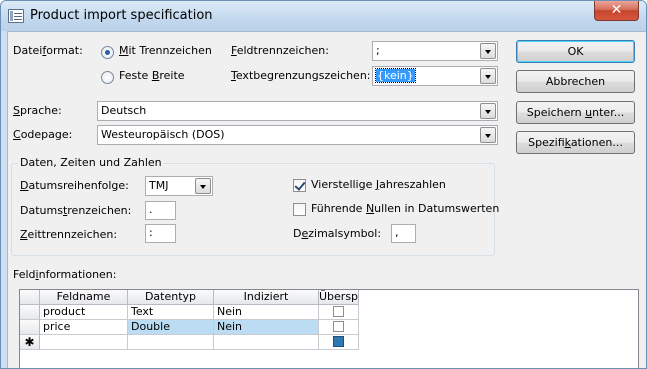  What do you see at coordinates (65, 274) in the screenshot?
I see `field-info-label: Feldinformationen:` at bounding box center [65, 274].